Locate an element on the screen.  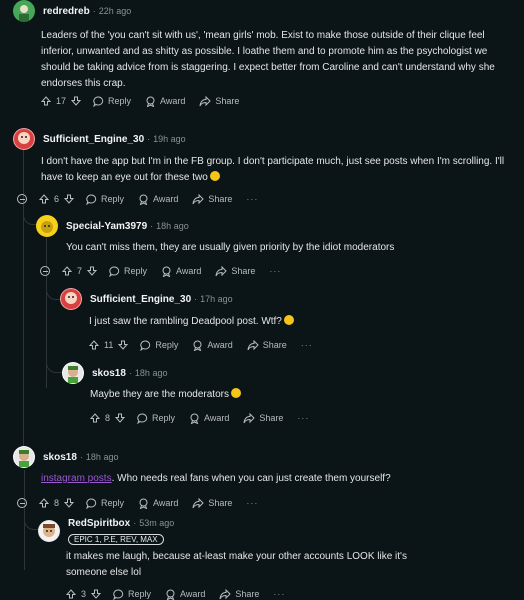
comment-author: Special-Yam3979 is located at coordinates (106, 226).